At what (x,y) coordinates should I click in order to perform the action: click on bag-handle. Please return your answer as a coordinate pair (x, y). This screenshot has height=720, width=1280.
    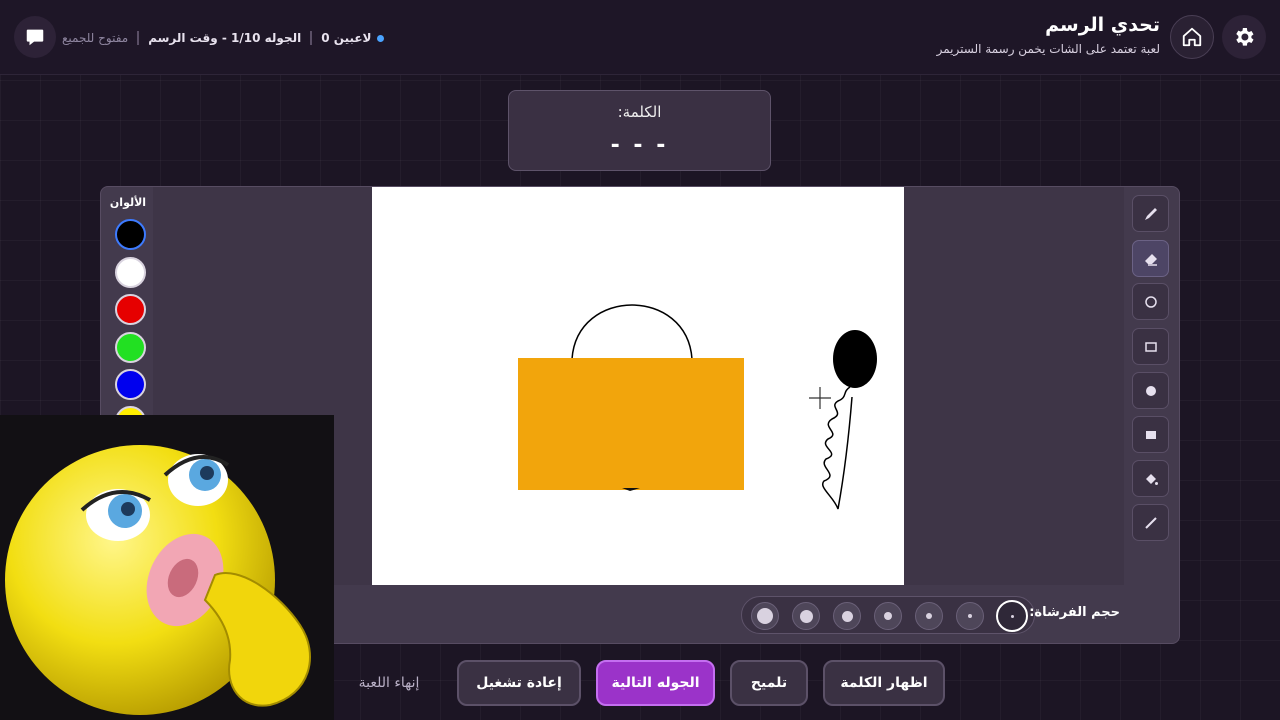
    Looking at the image, I should click on (632, 332).